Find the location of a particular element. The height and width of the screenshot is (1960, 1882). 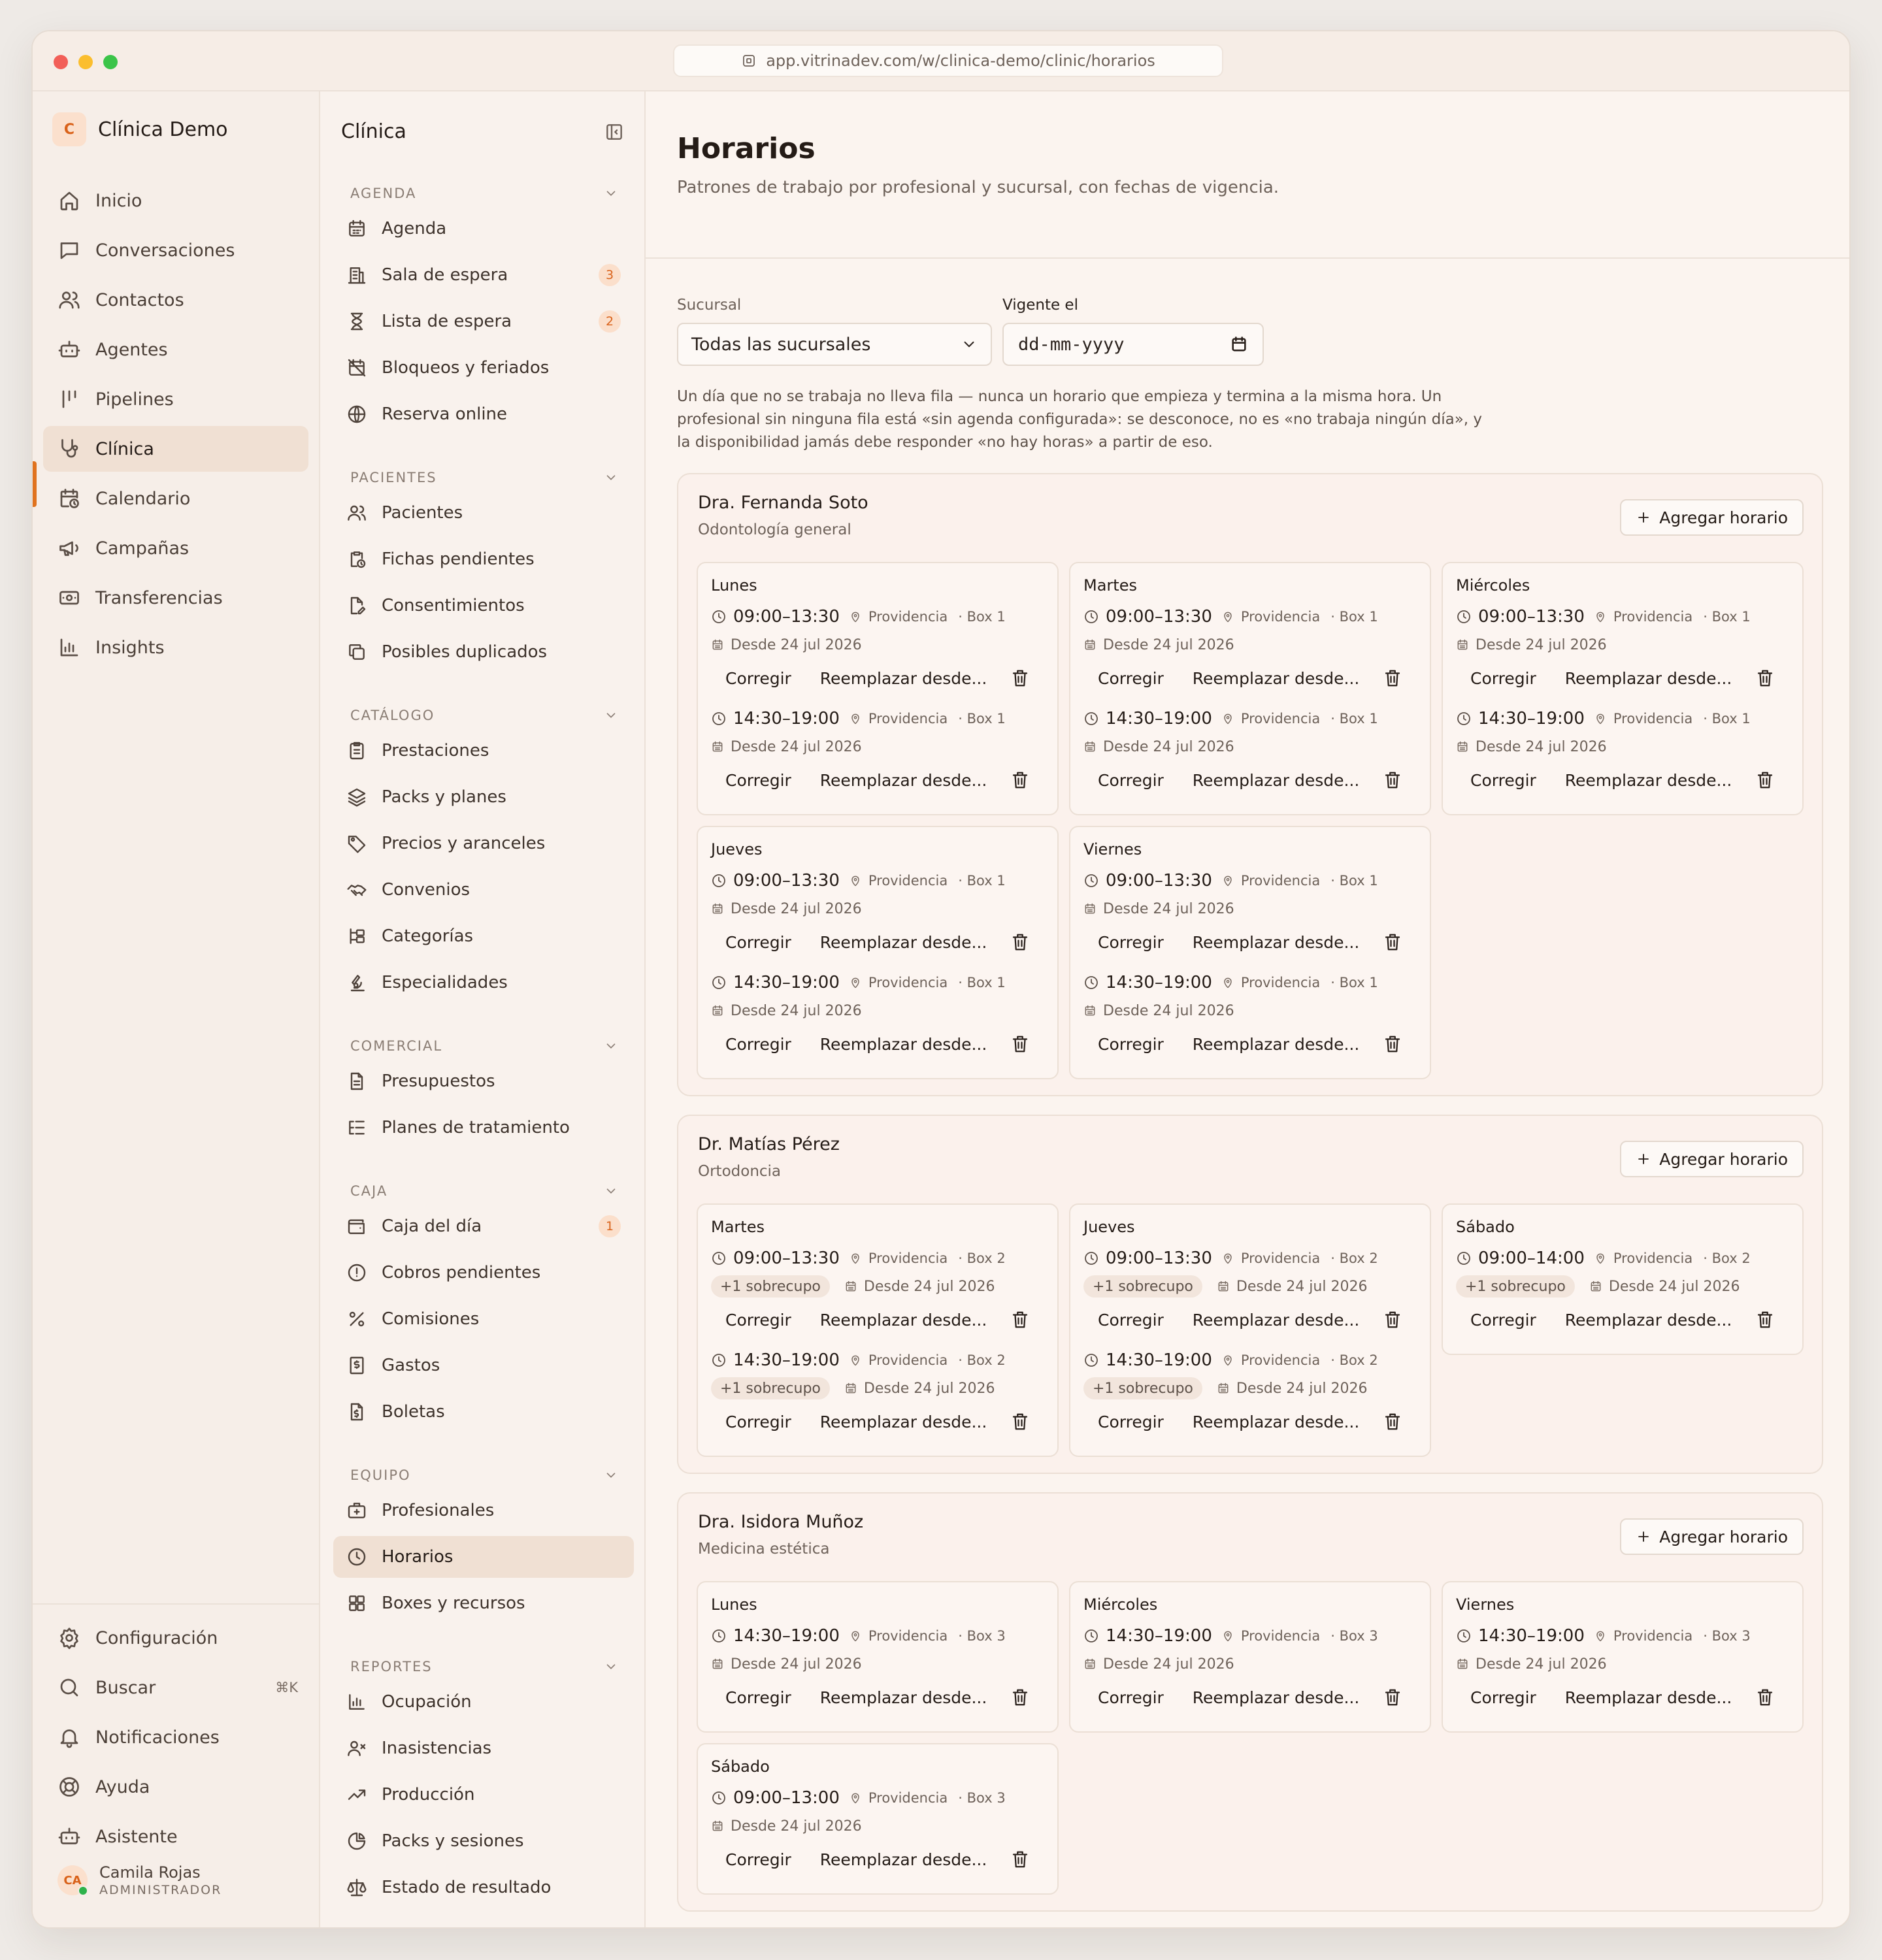

sidebar-item-comisiones: Comisiones is located at coordinates (483, 1319).